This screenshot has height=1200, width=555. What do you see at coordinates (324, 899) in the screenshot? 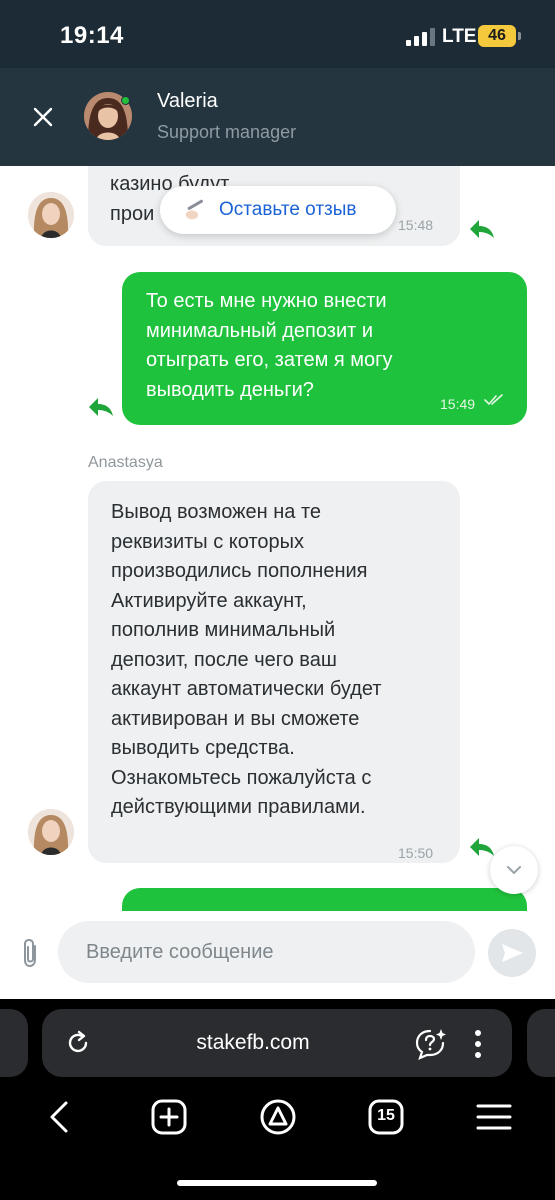
I see `message-bubble-outgoing` at bounding box center [324, 899].